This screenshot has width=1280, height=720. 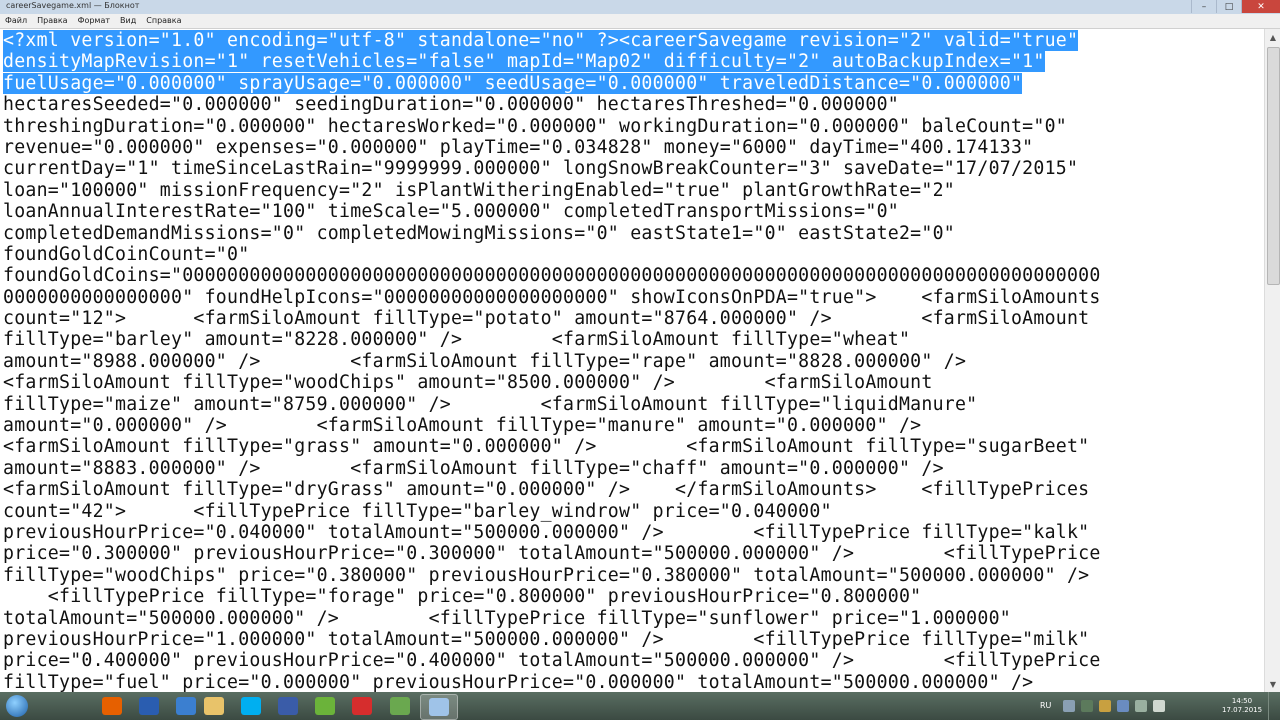 What do you see at coordinates (1159, 706) in the screenshot?
I see `volume-icon` at bounding box center [1159, 706].